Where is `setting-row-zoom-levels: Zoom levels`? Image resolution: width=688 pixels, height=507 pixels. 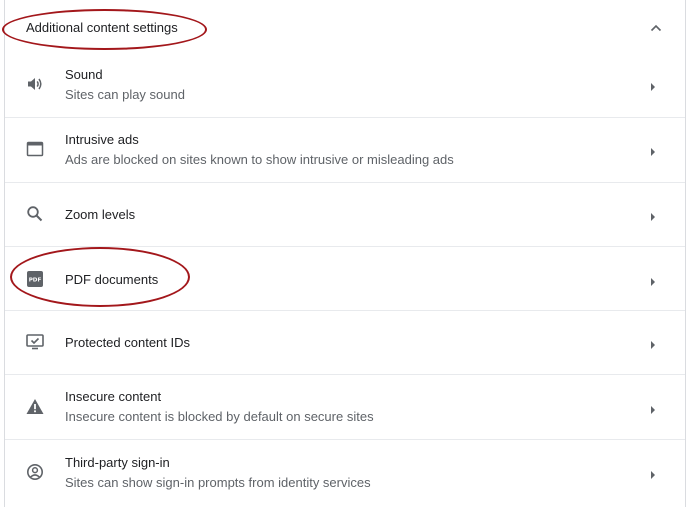 setting-row-zoom-levels: Zoom levels is located at coordinates (345, 215).